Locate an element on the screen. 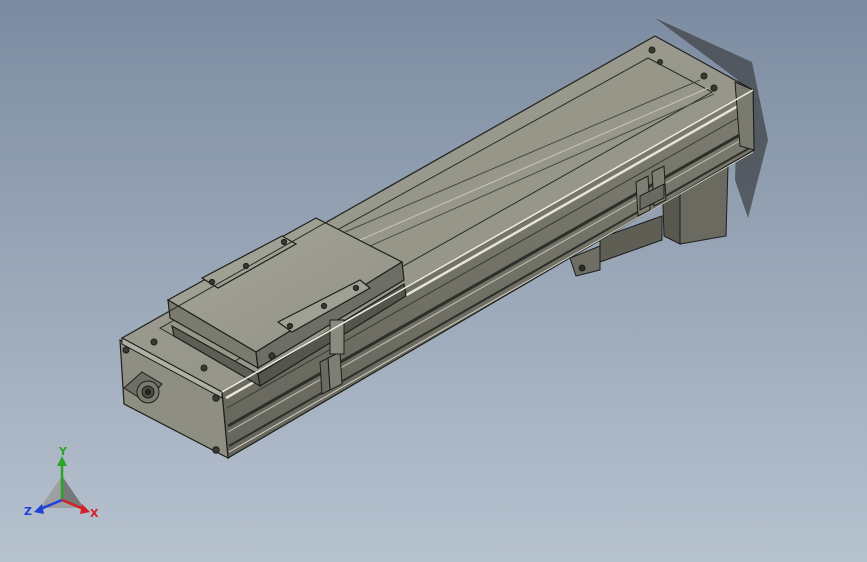  x-axis-label: X is located at coordinates (94, 513).